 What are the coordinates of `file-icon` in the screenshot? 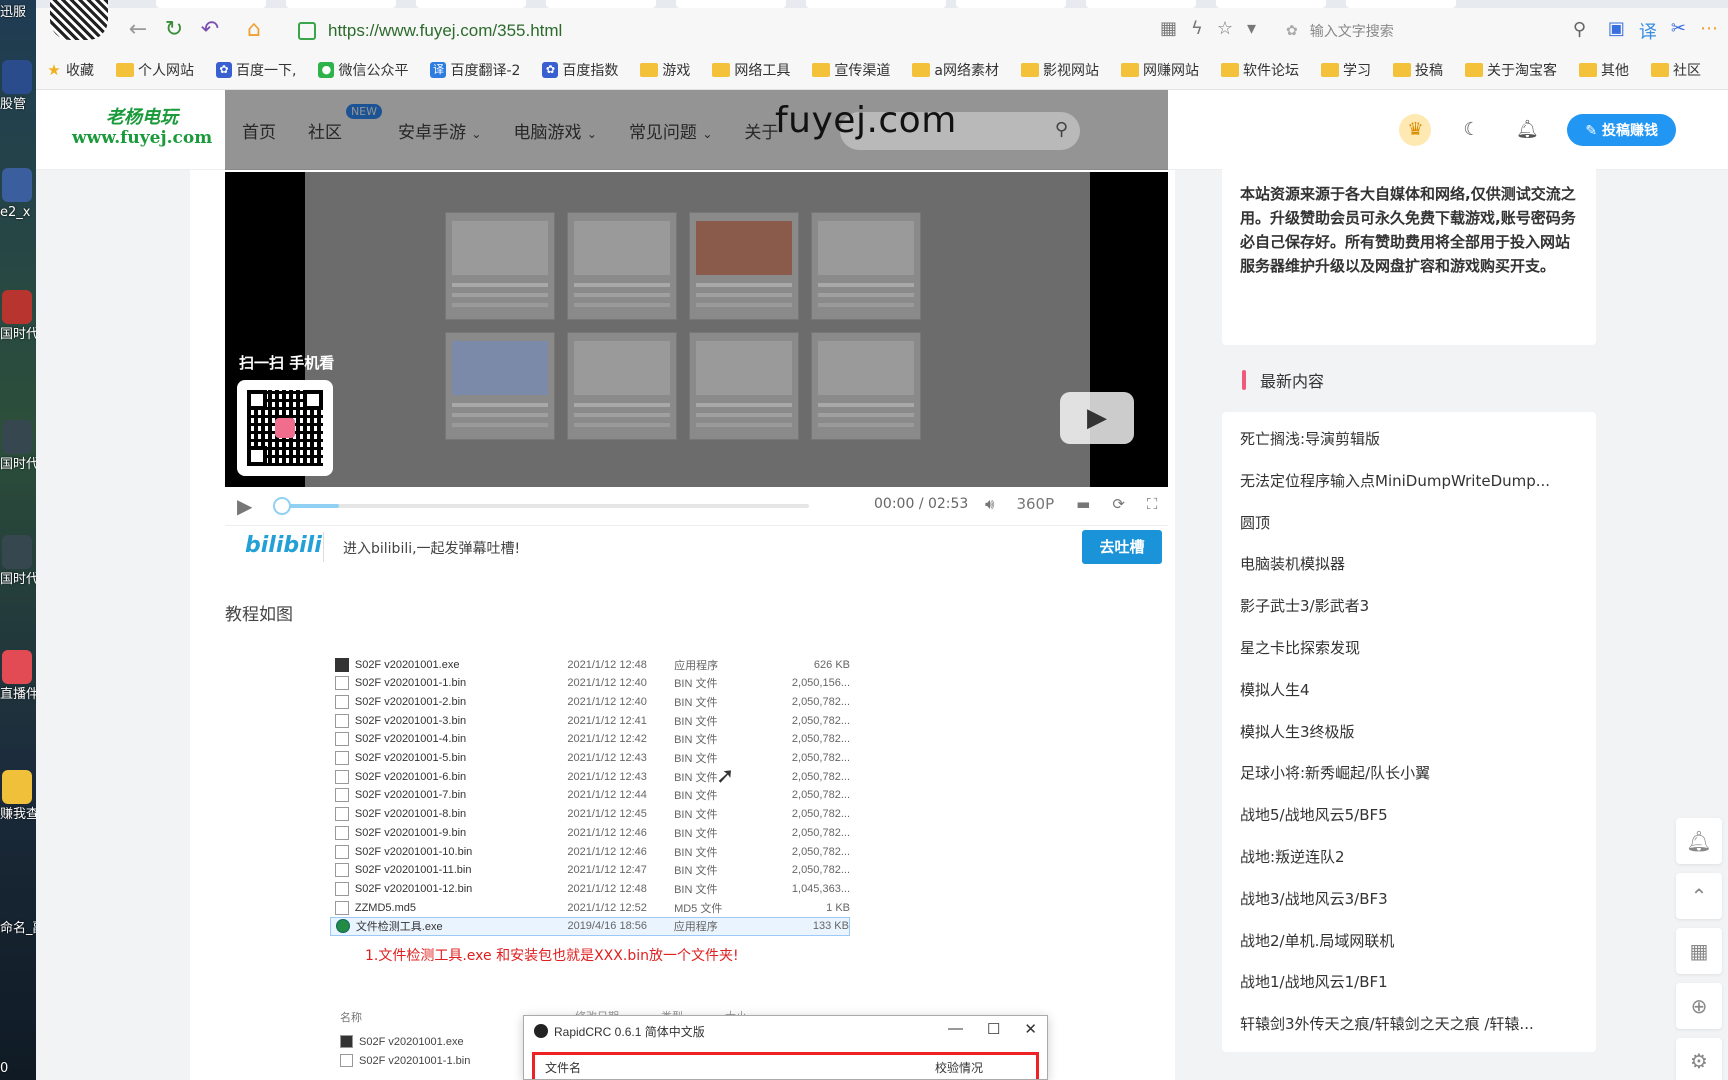 It's located at (342, 870).